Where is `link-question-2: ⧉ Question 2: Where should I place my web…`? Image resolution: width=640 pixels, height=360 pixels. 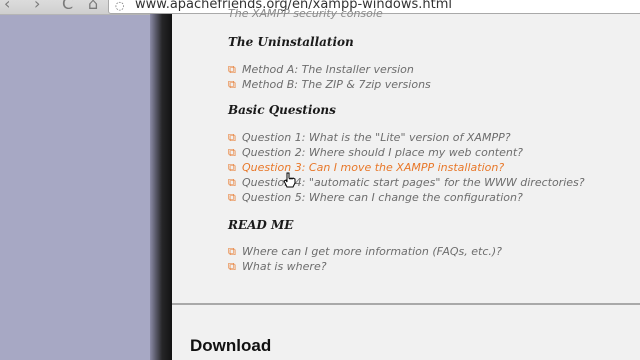
link-question-2: ⧉ Question 2: Where should I place my web… is located at coordinates (375, 153).